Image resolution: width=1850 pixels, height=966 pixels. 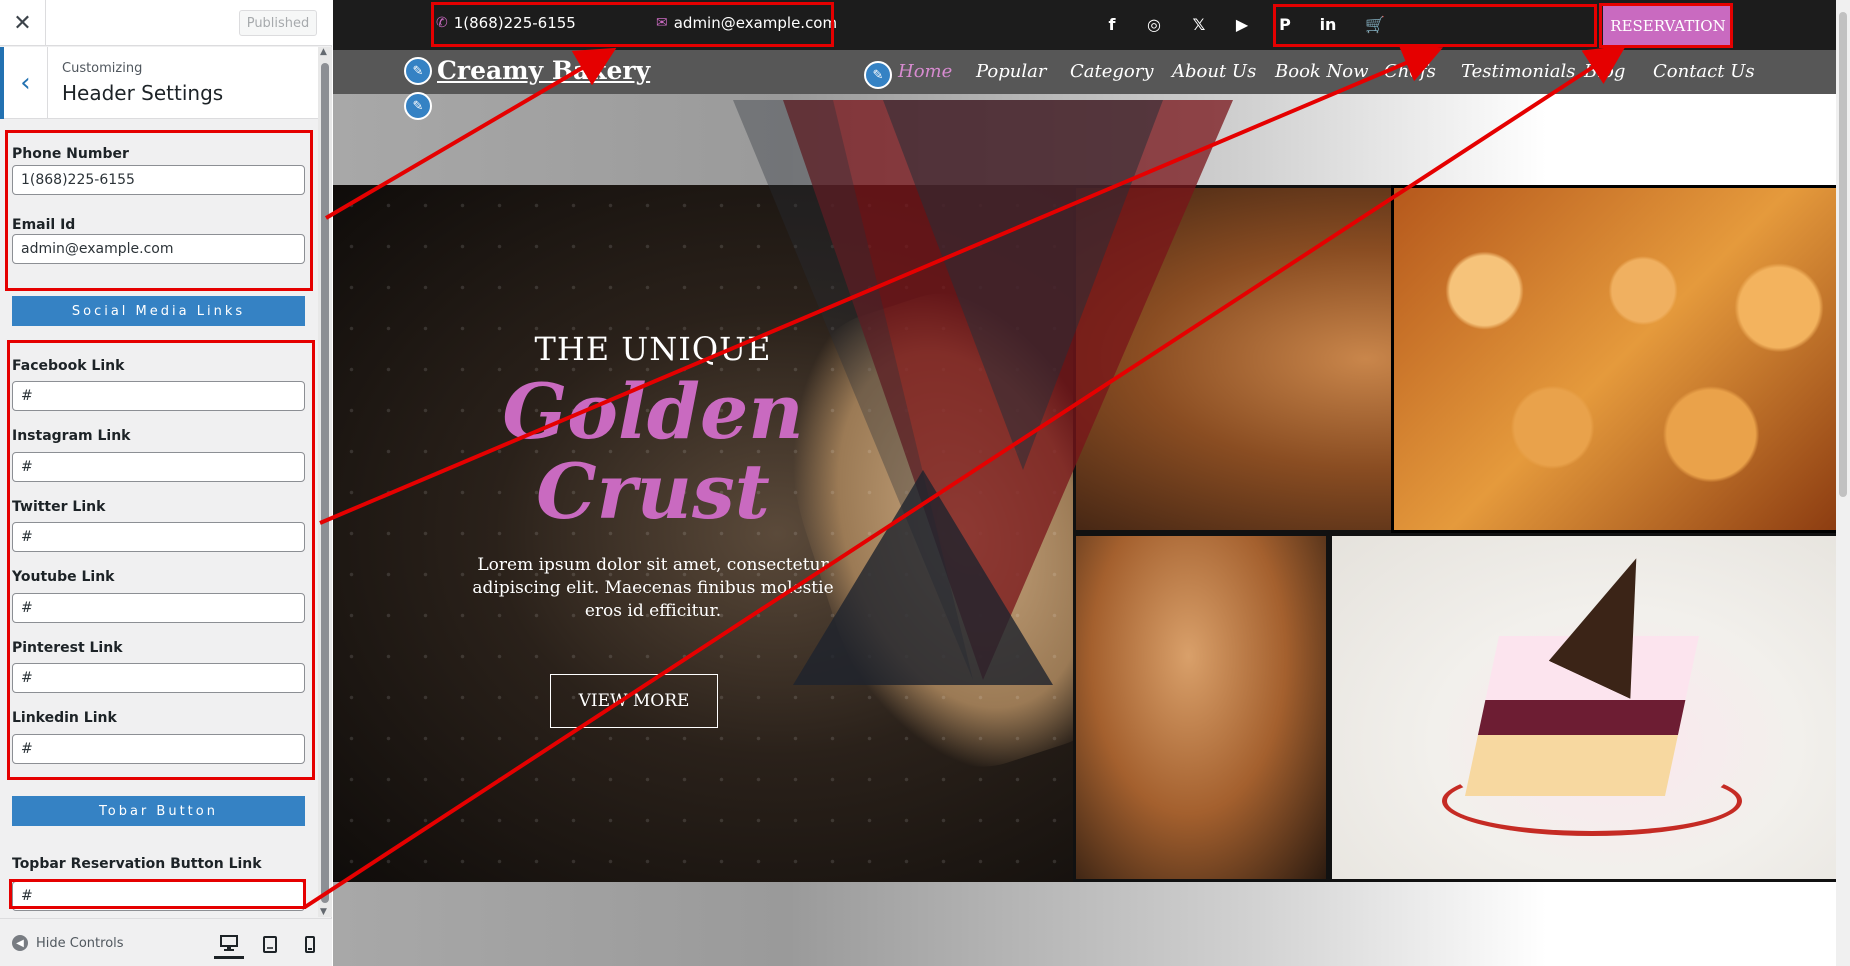 What do you see at coordinates (166, 23) in the screenshot?
I see `customizer-topbar: ✕ Published` at bounding box center [166, 23].